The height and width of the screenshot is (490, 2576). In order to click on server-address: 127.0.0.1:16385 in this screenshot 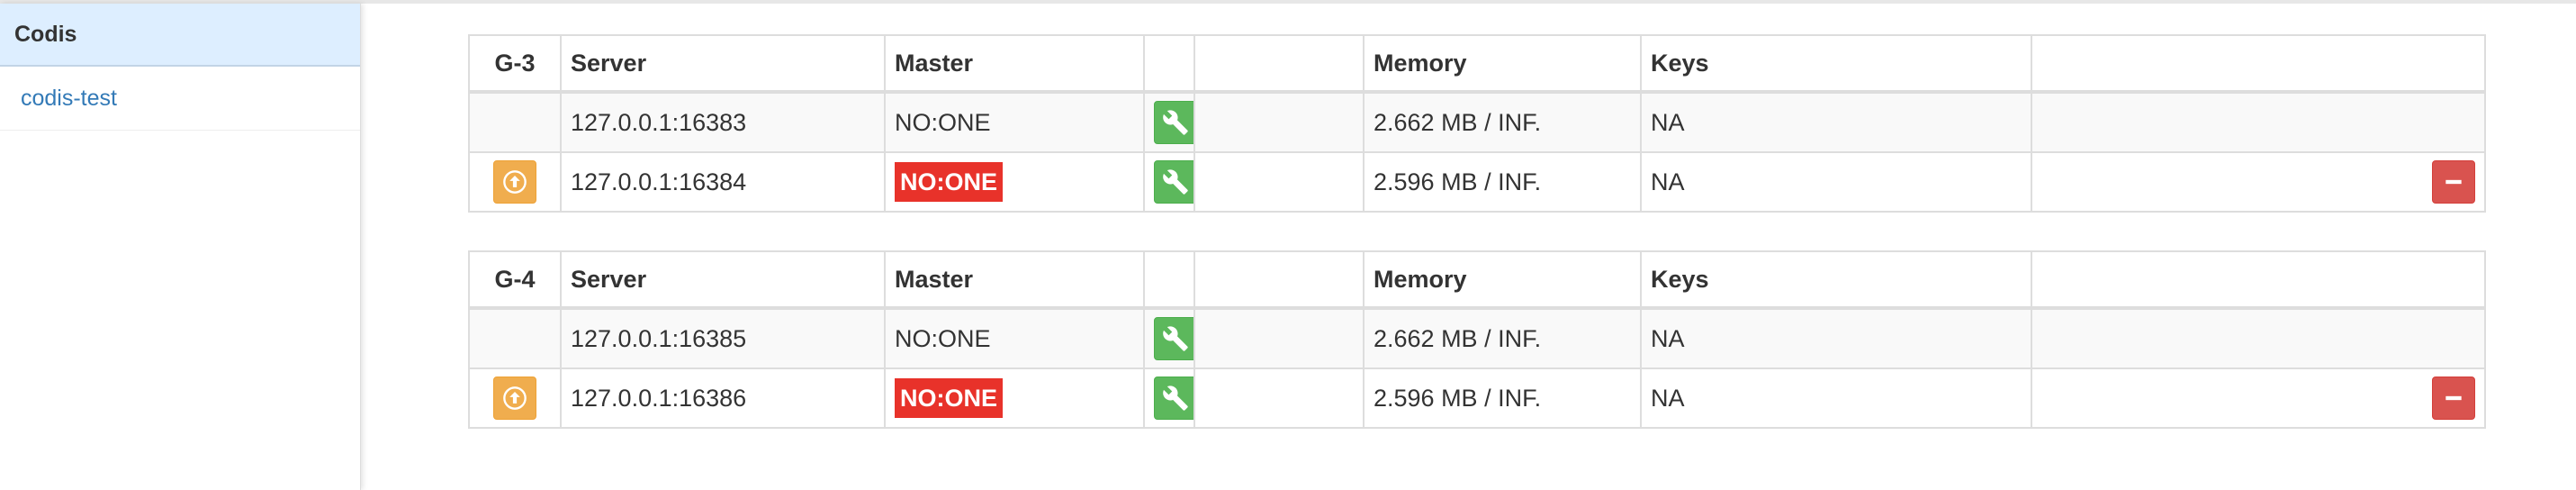, I will do `click(723, 338)`.